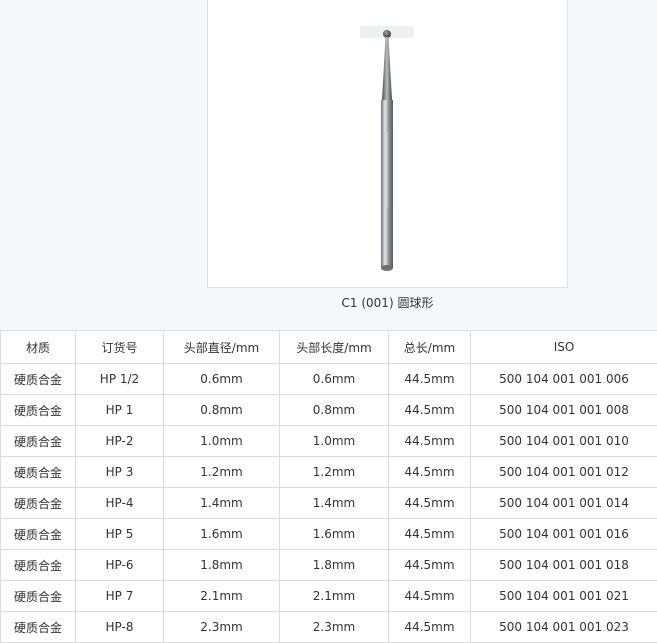  Describe the element at coordinates (563, 347) in the screenshot. I see `header-iso: ISO` at that location.